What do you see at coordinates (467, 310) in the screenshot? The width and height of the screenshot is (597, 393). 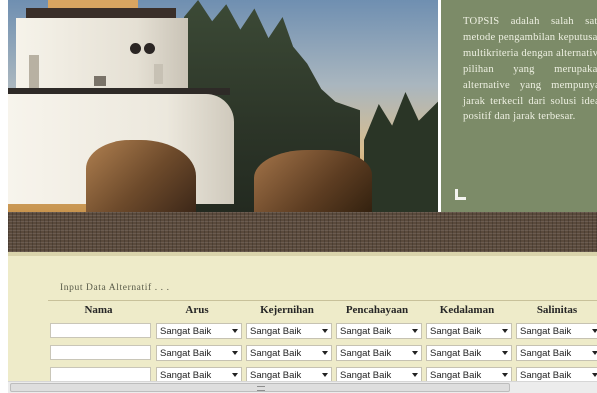 I see `column-header-kedalaman: Kedalaman` at bounding box center [467, 310].